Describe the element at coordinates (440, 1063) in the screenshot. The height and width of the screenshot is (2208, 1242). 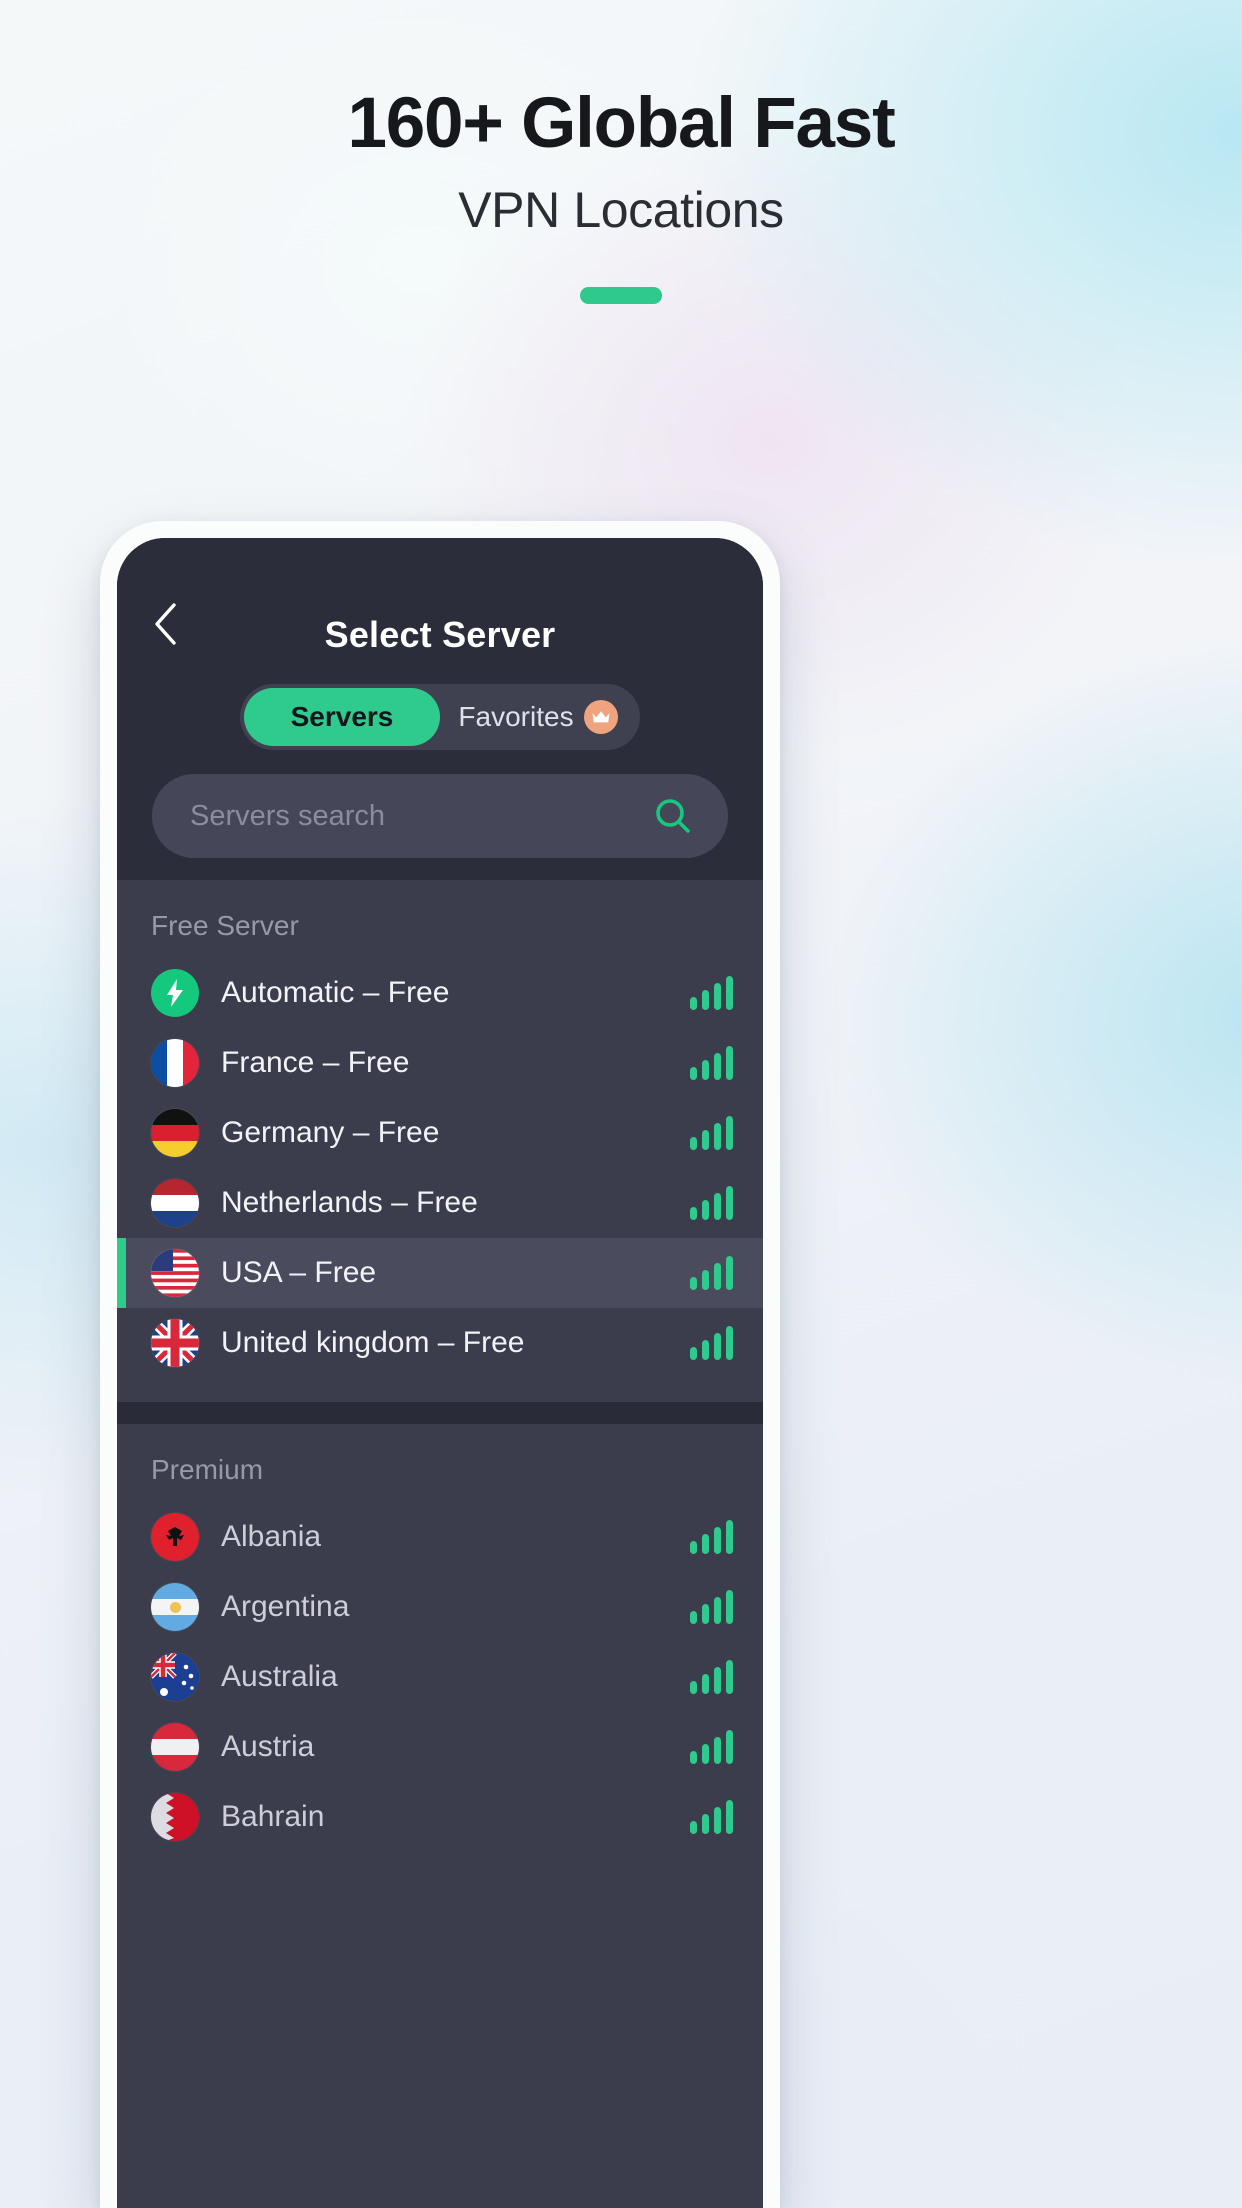
I see `server-row-france: France – Free` at that location.